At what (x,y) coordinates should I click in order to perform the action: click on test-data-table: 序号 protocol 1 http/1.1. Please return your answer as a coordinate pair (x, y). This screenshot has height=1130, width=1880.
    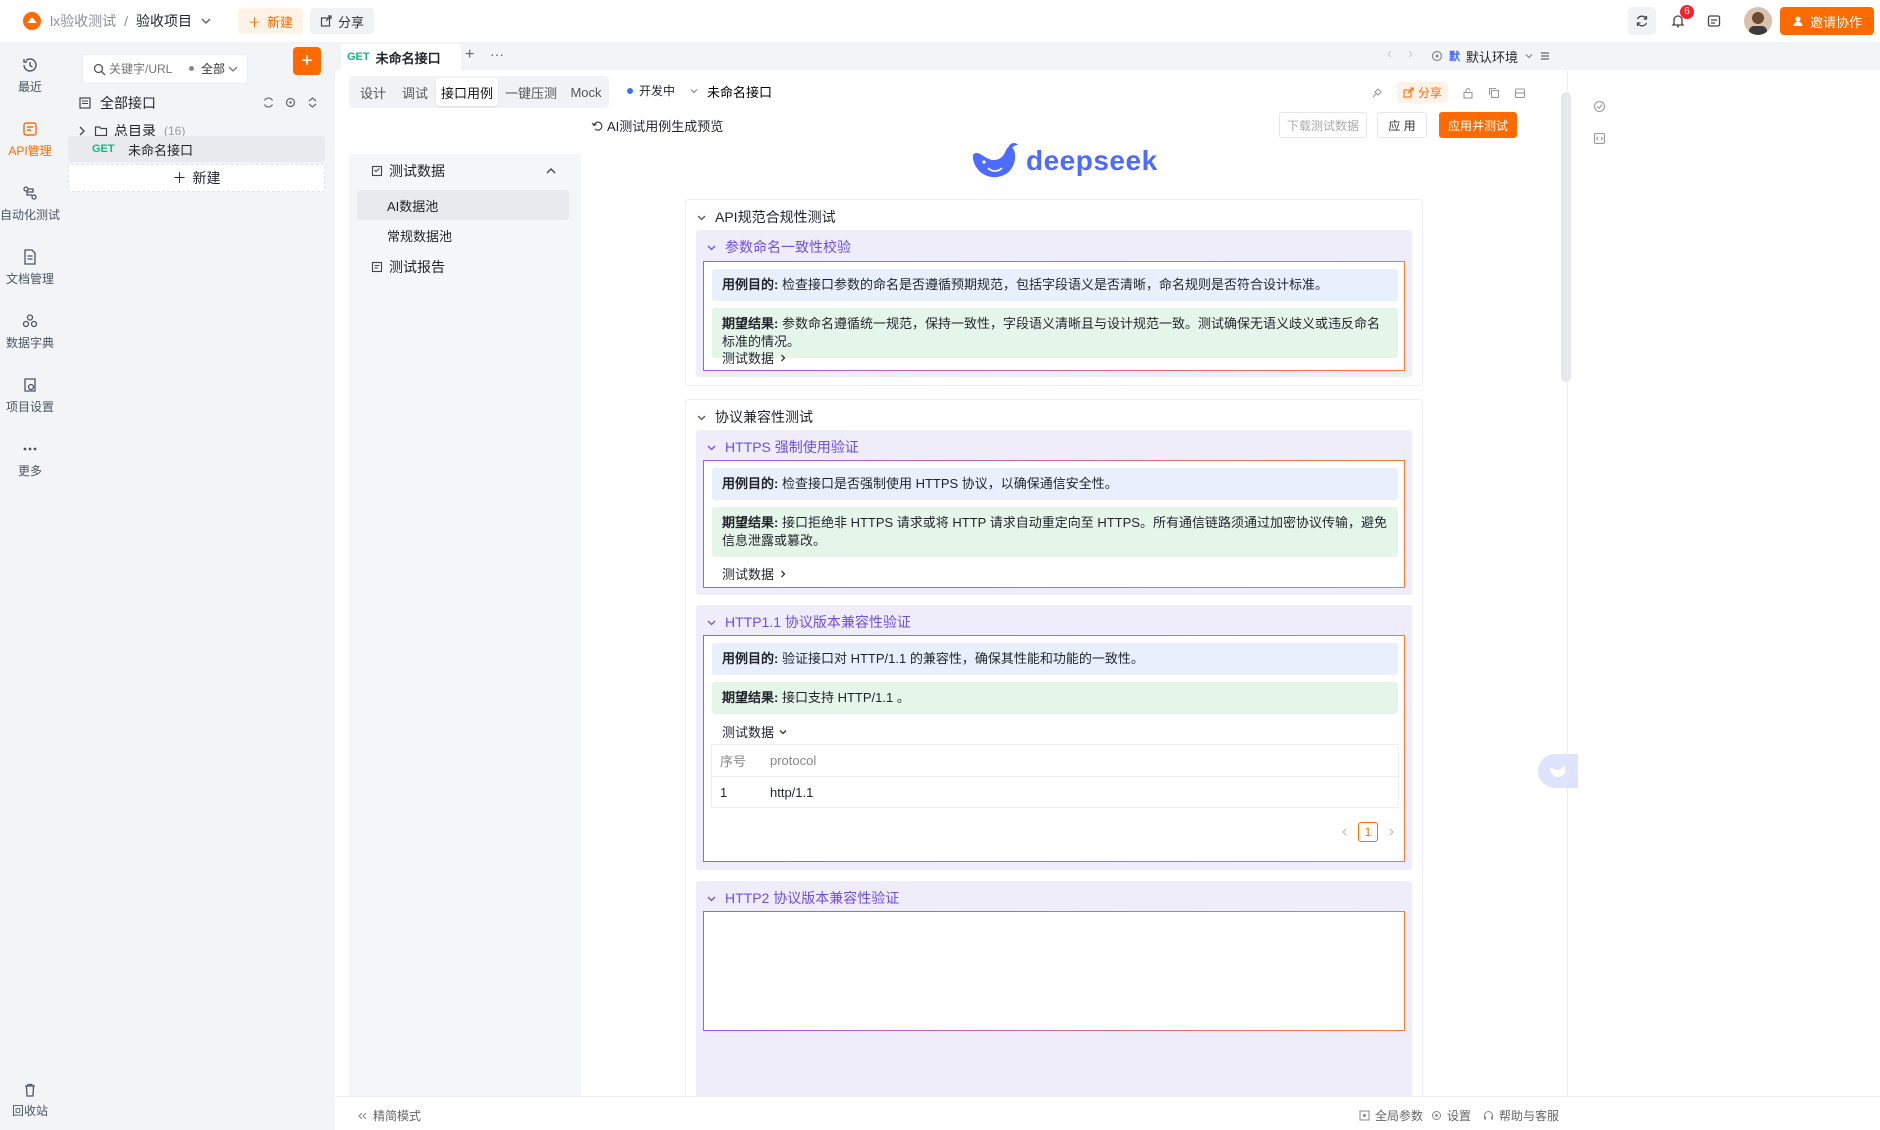
    Looking at the image, I should click on (1055, 776).